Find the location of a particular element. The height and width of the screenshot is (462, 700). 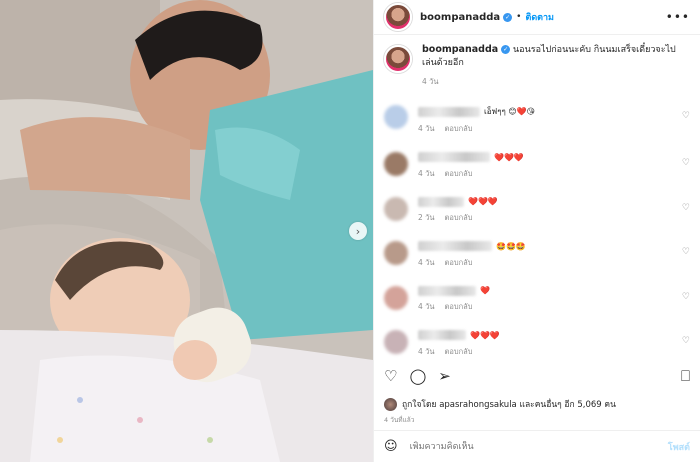

comment-text: เอ็ฟๆๆ 😊❤️😘 is located at coordinates (509, 111).